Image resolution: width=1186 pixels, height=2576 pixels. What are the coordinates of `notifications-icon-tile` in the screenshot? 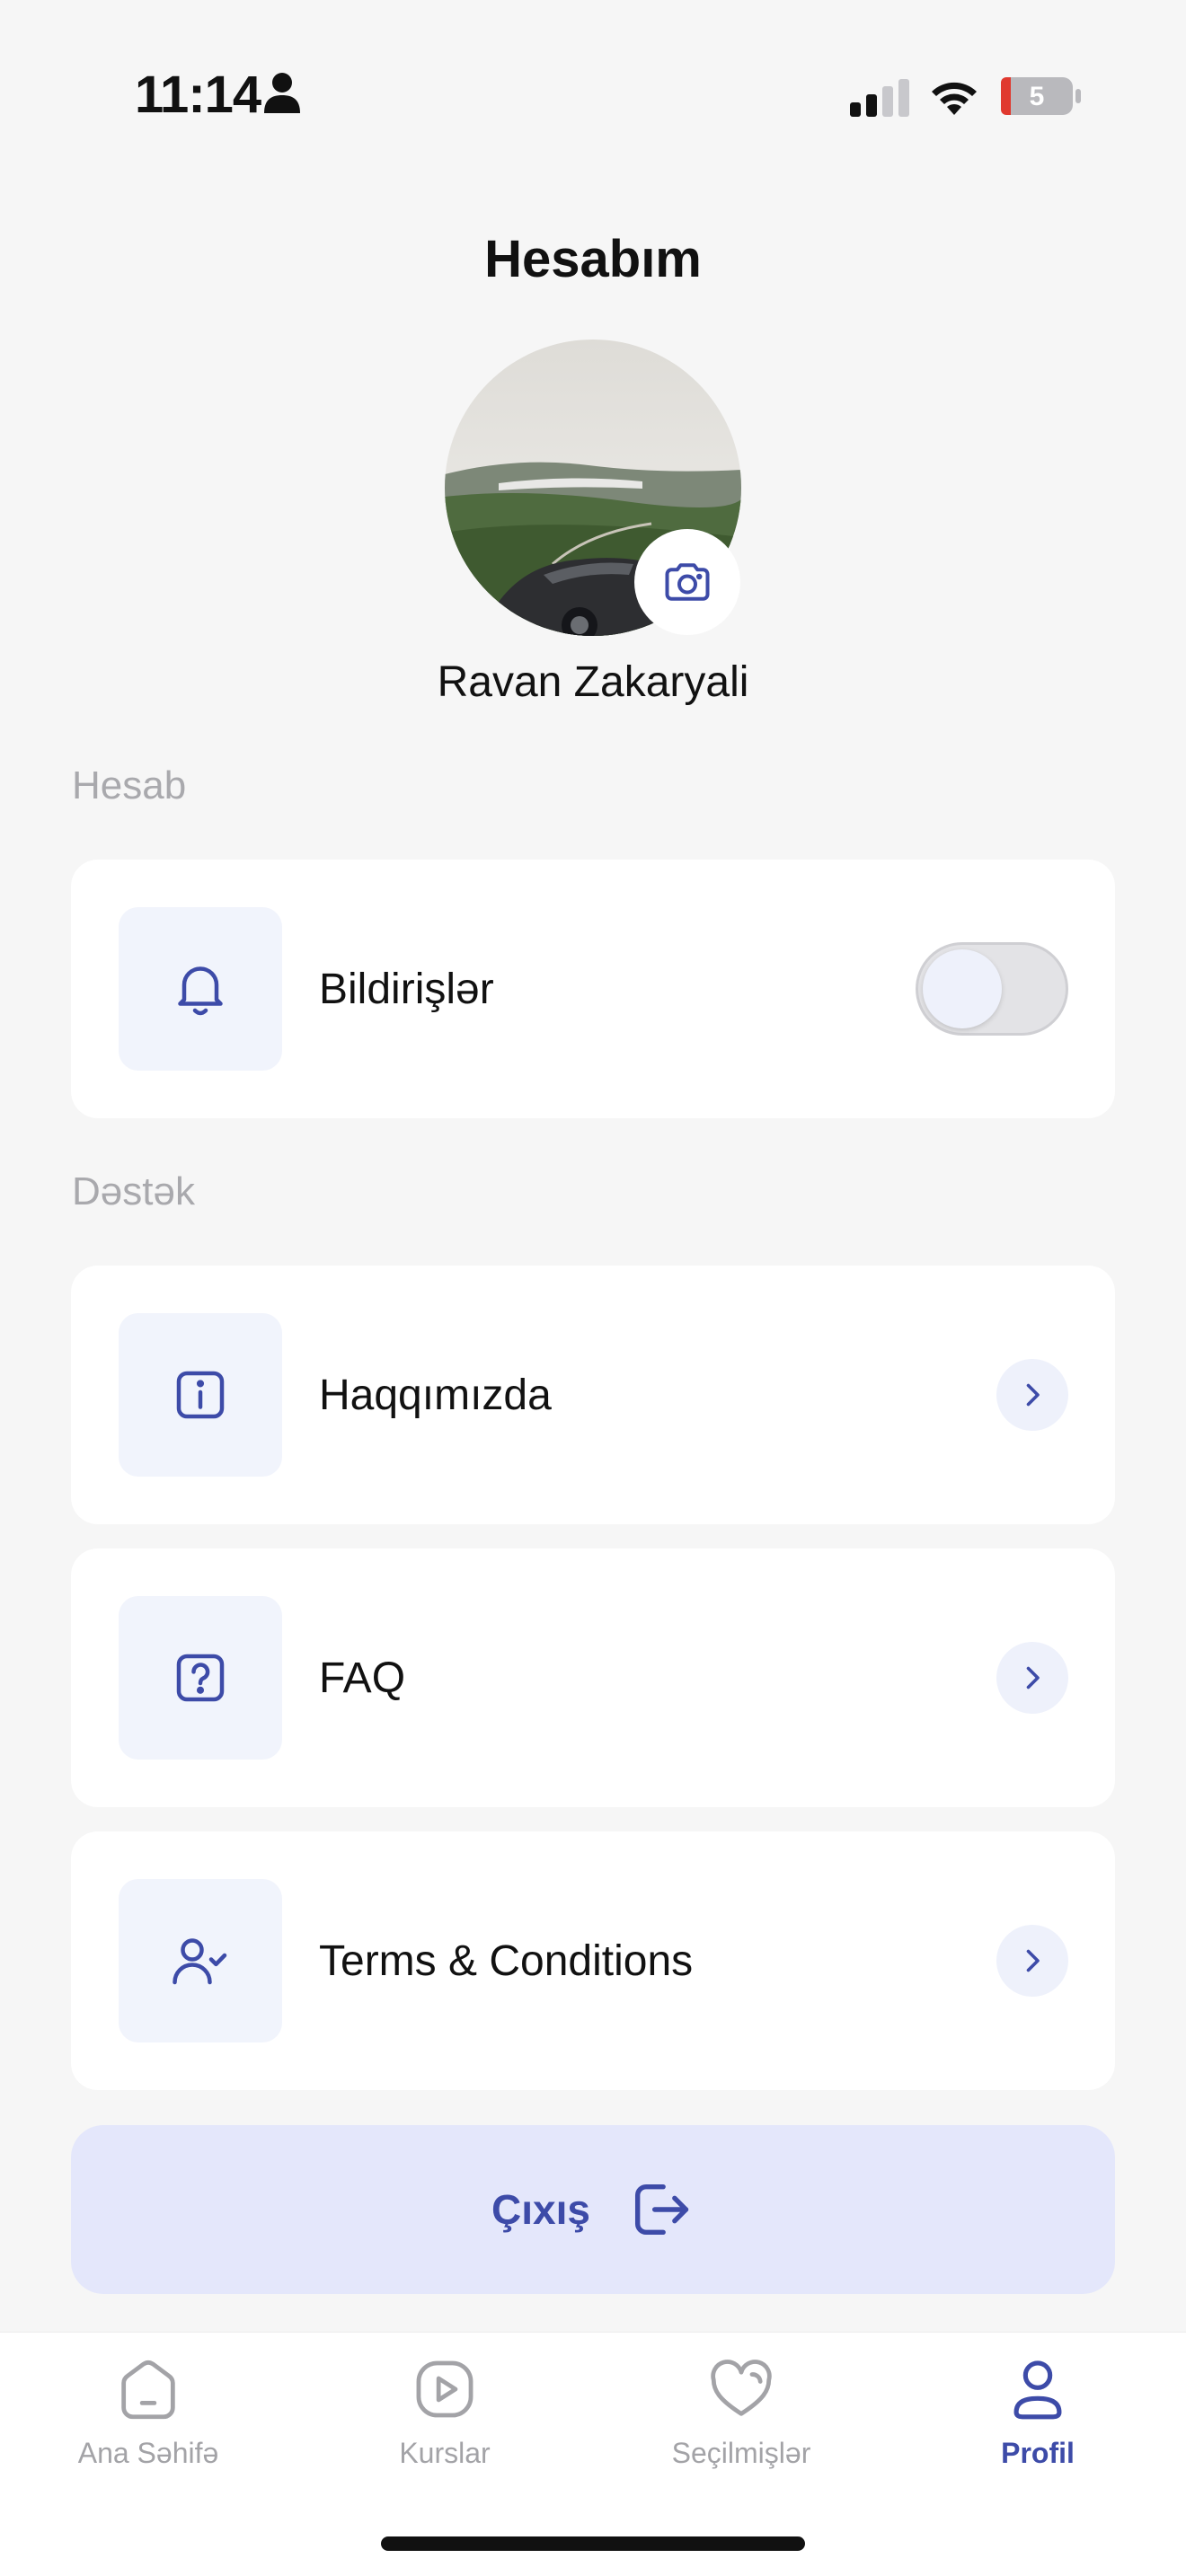 It's located at (200, 989).